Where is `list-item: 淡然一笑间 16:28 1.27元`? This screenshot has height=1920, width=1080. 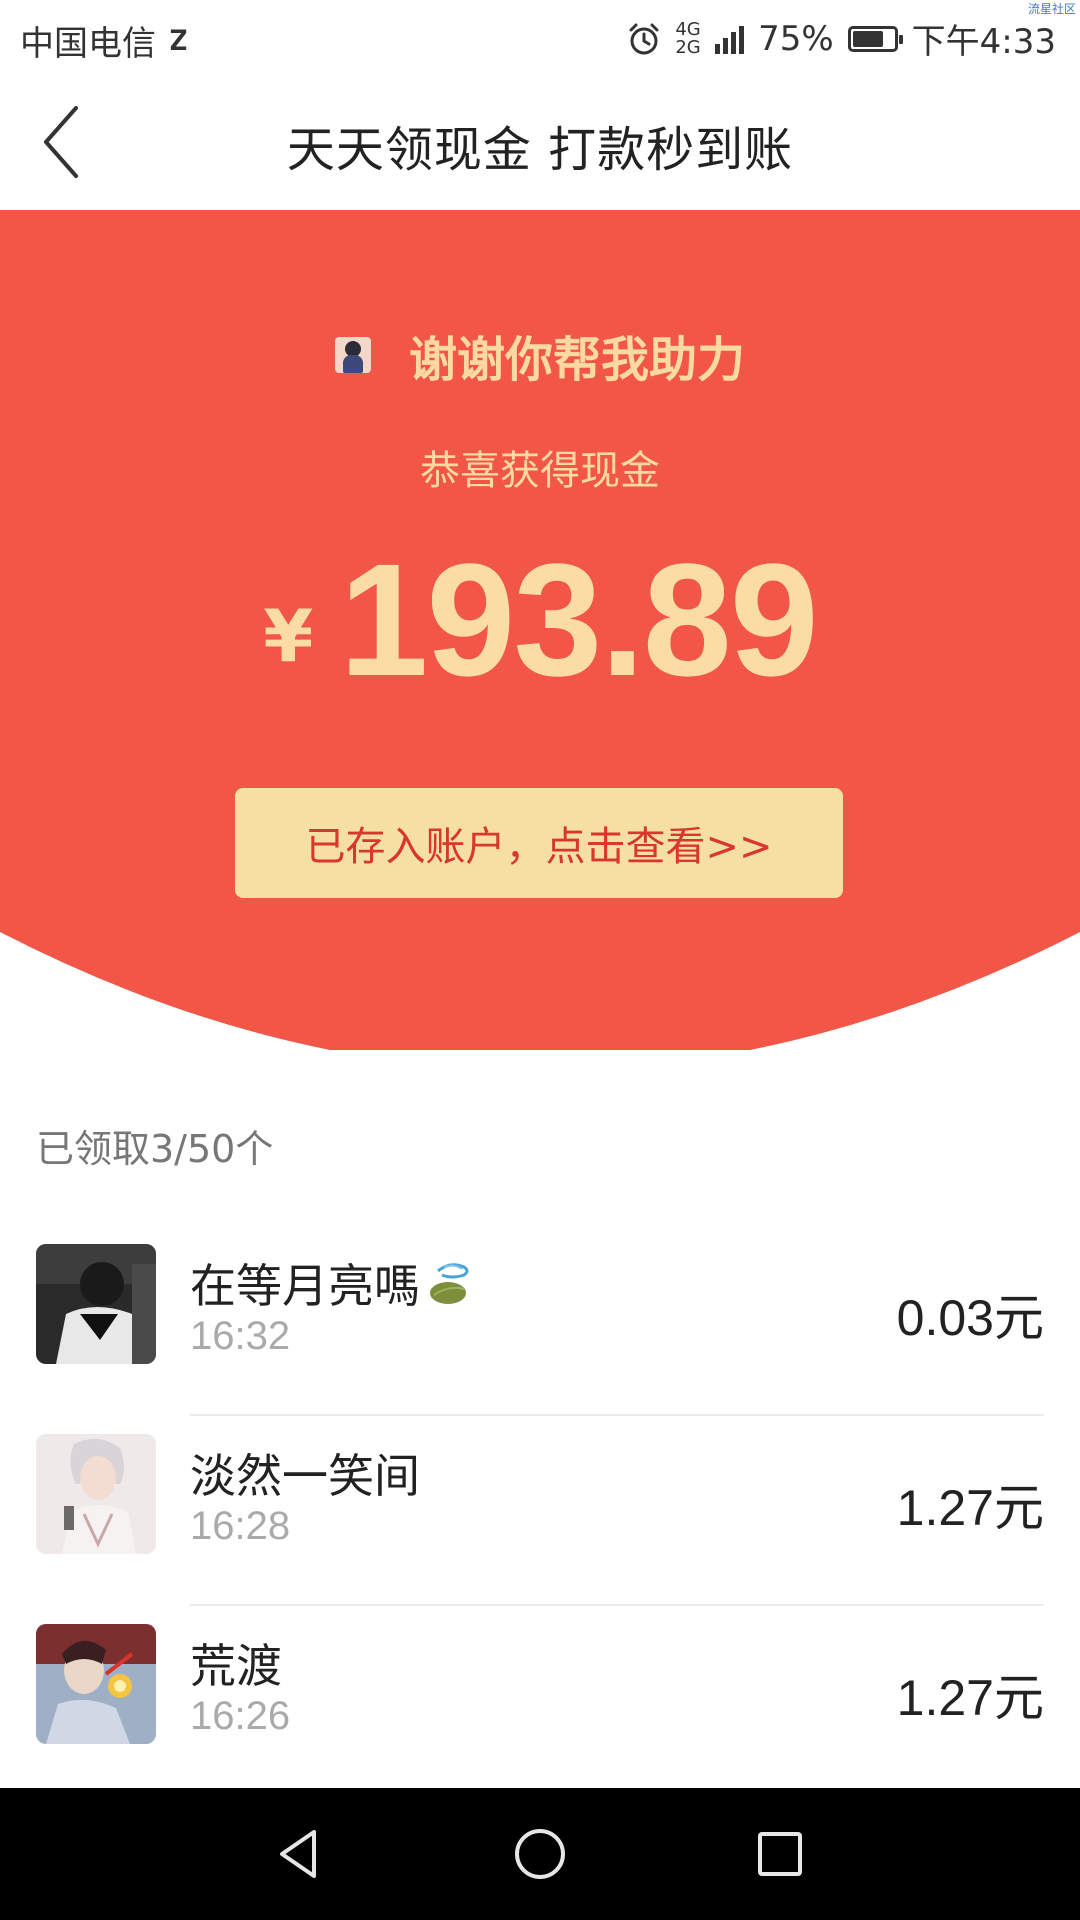 list-item: 淡然一笑间 16:28 1.27元 is located at coordinates (540, 1513).